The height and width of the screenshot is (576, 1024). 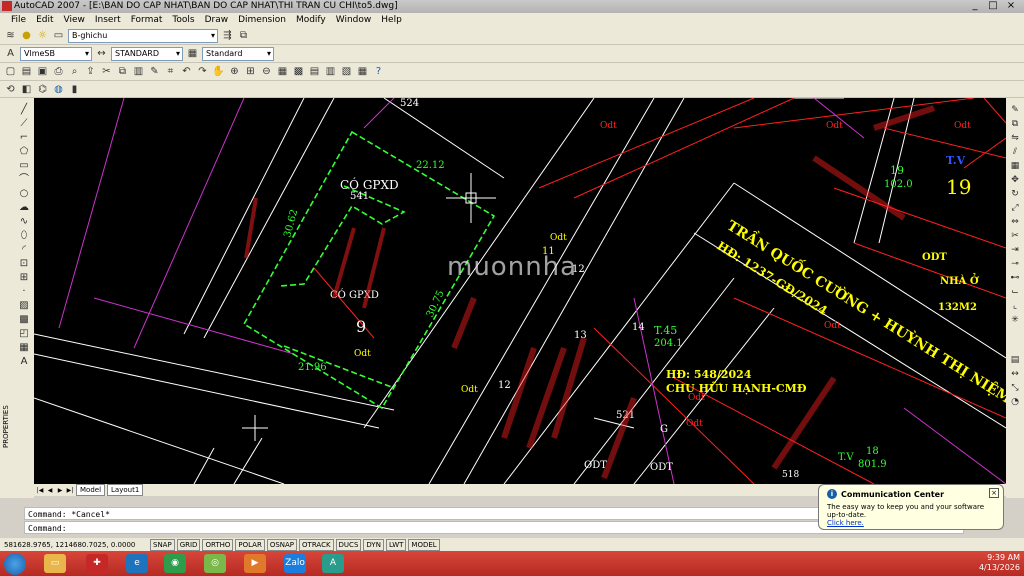 What do you see at coordinates (24, 278) in the screenshot?
I see `make-block-icon: ⊞` at bounding box center [24, 278].